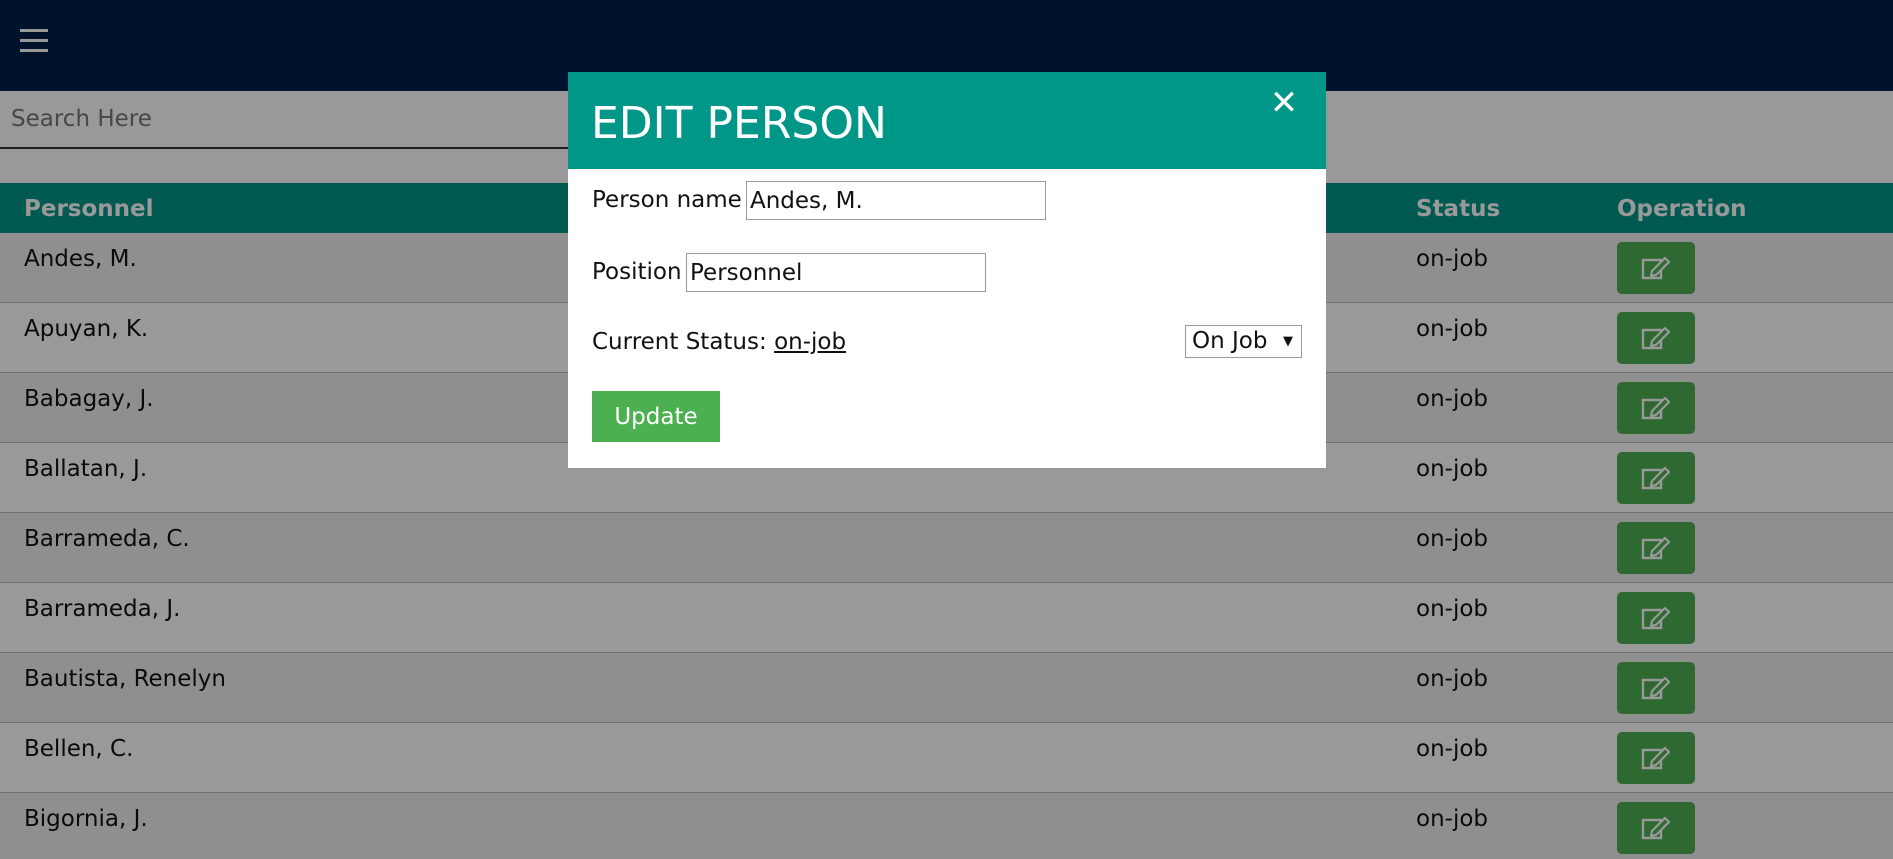  What do you see at coordinates (739, 123) in the screenshot?
I see `modal-title: EDIT PERSON` at bounding box center [739, 123].